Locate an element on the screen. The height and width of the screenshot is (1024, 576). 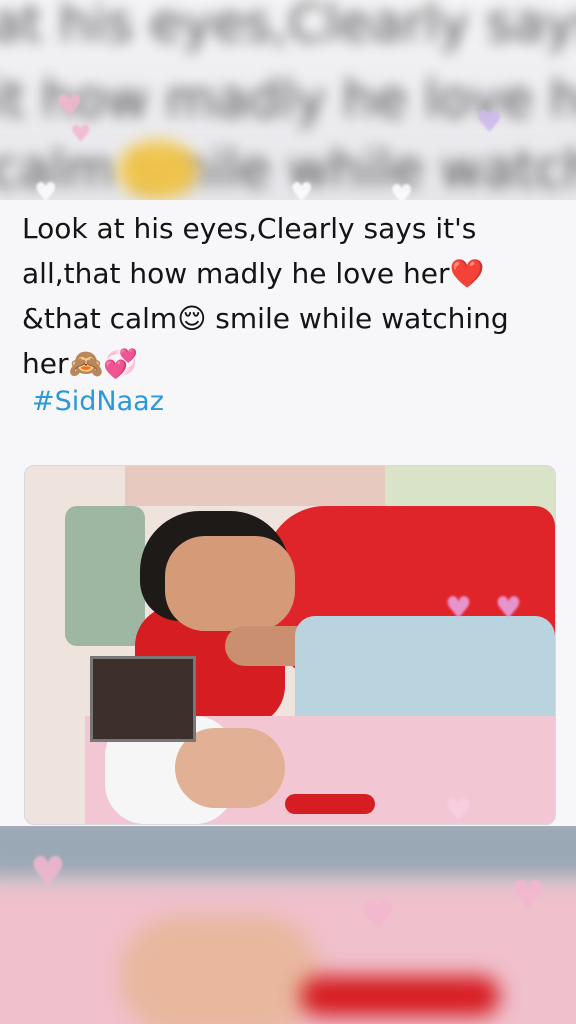
tweet-line: all,that how madly he love her❤️ is located at coordinates (292, 273).